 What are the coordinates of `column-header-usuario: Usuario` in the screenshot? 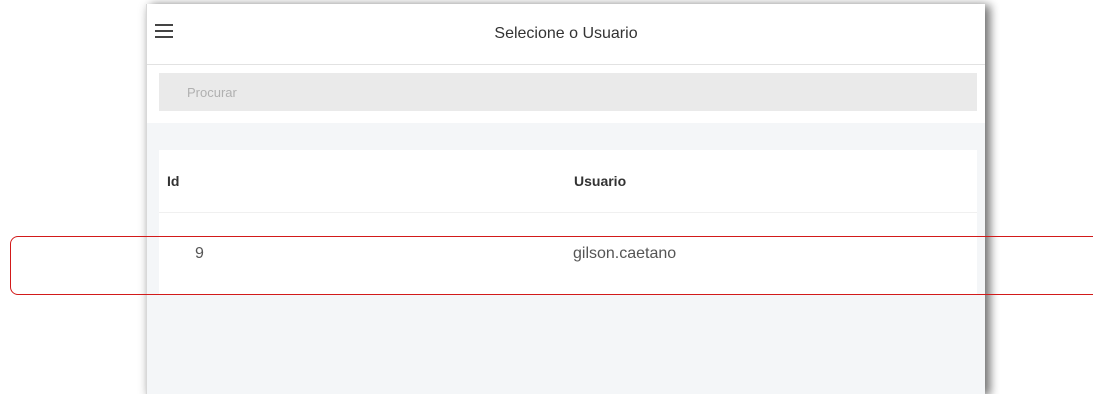 It's located at (600, 181).